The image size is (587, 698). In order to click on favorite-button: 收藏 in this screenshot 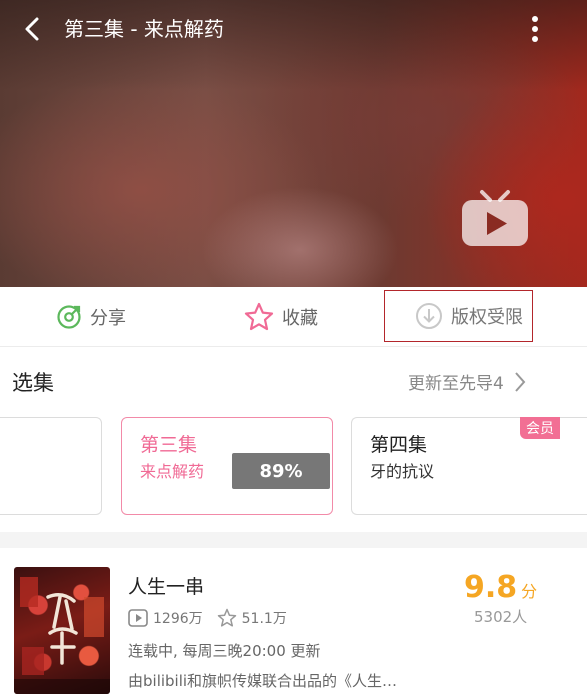, I will do `click(281, 317)`.